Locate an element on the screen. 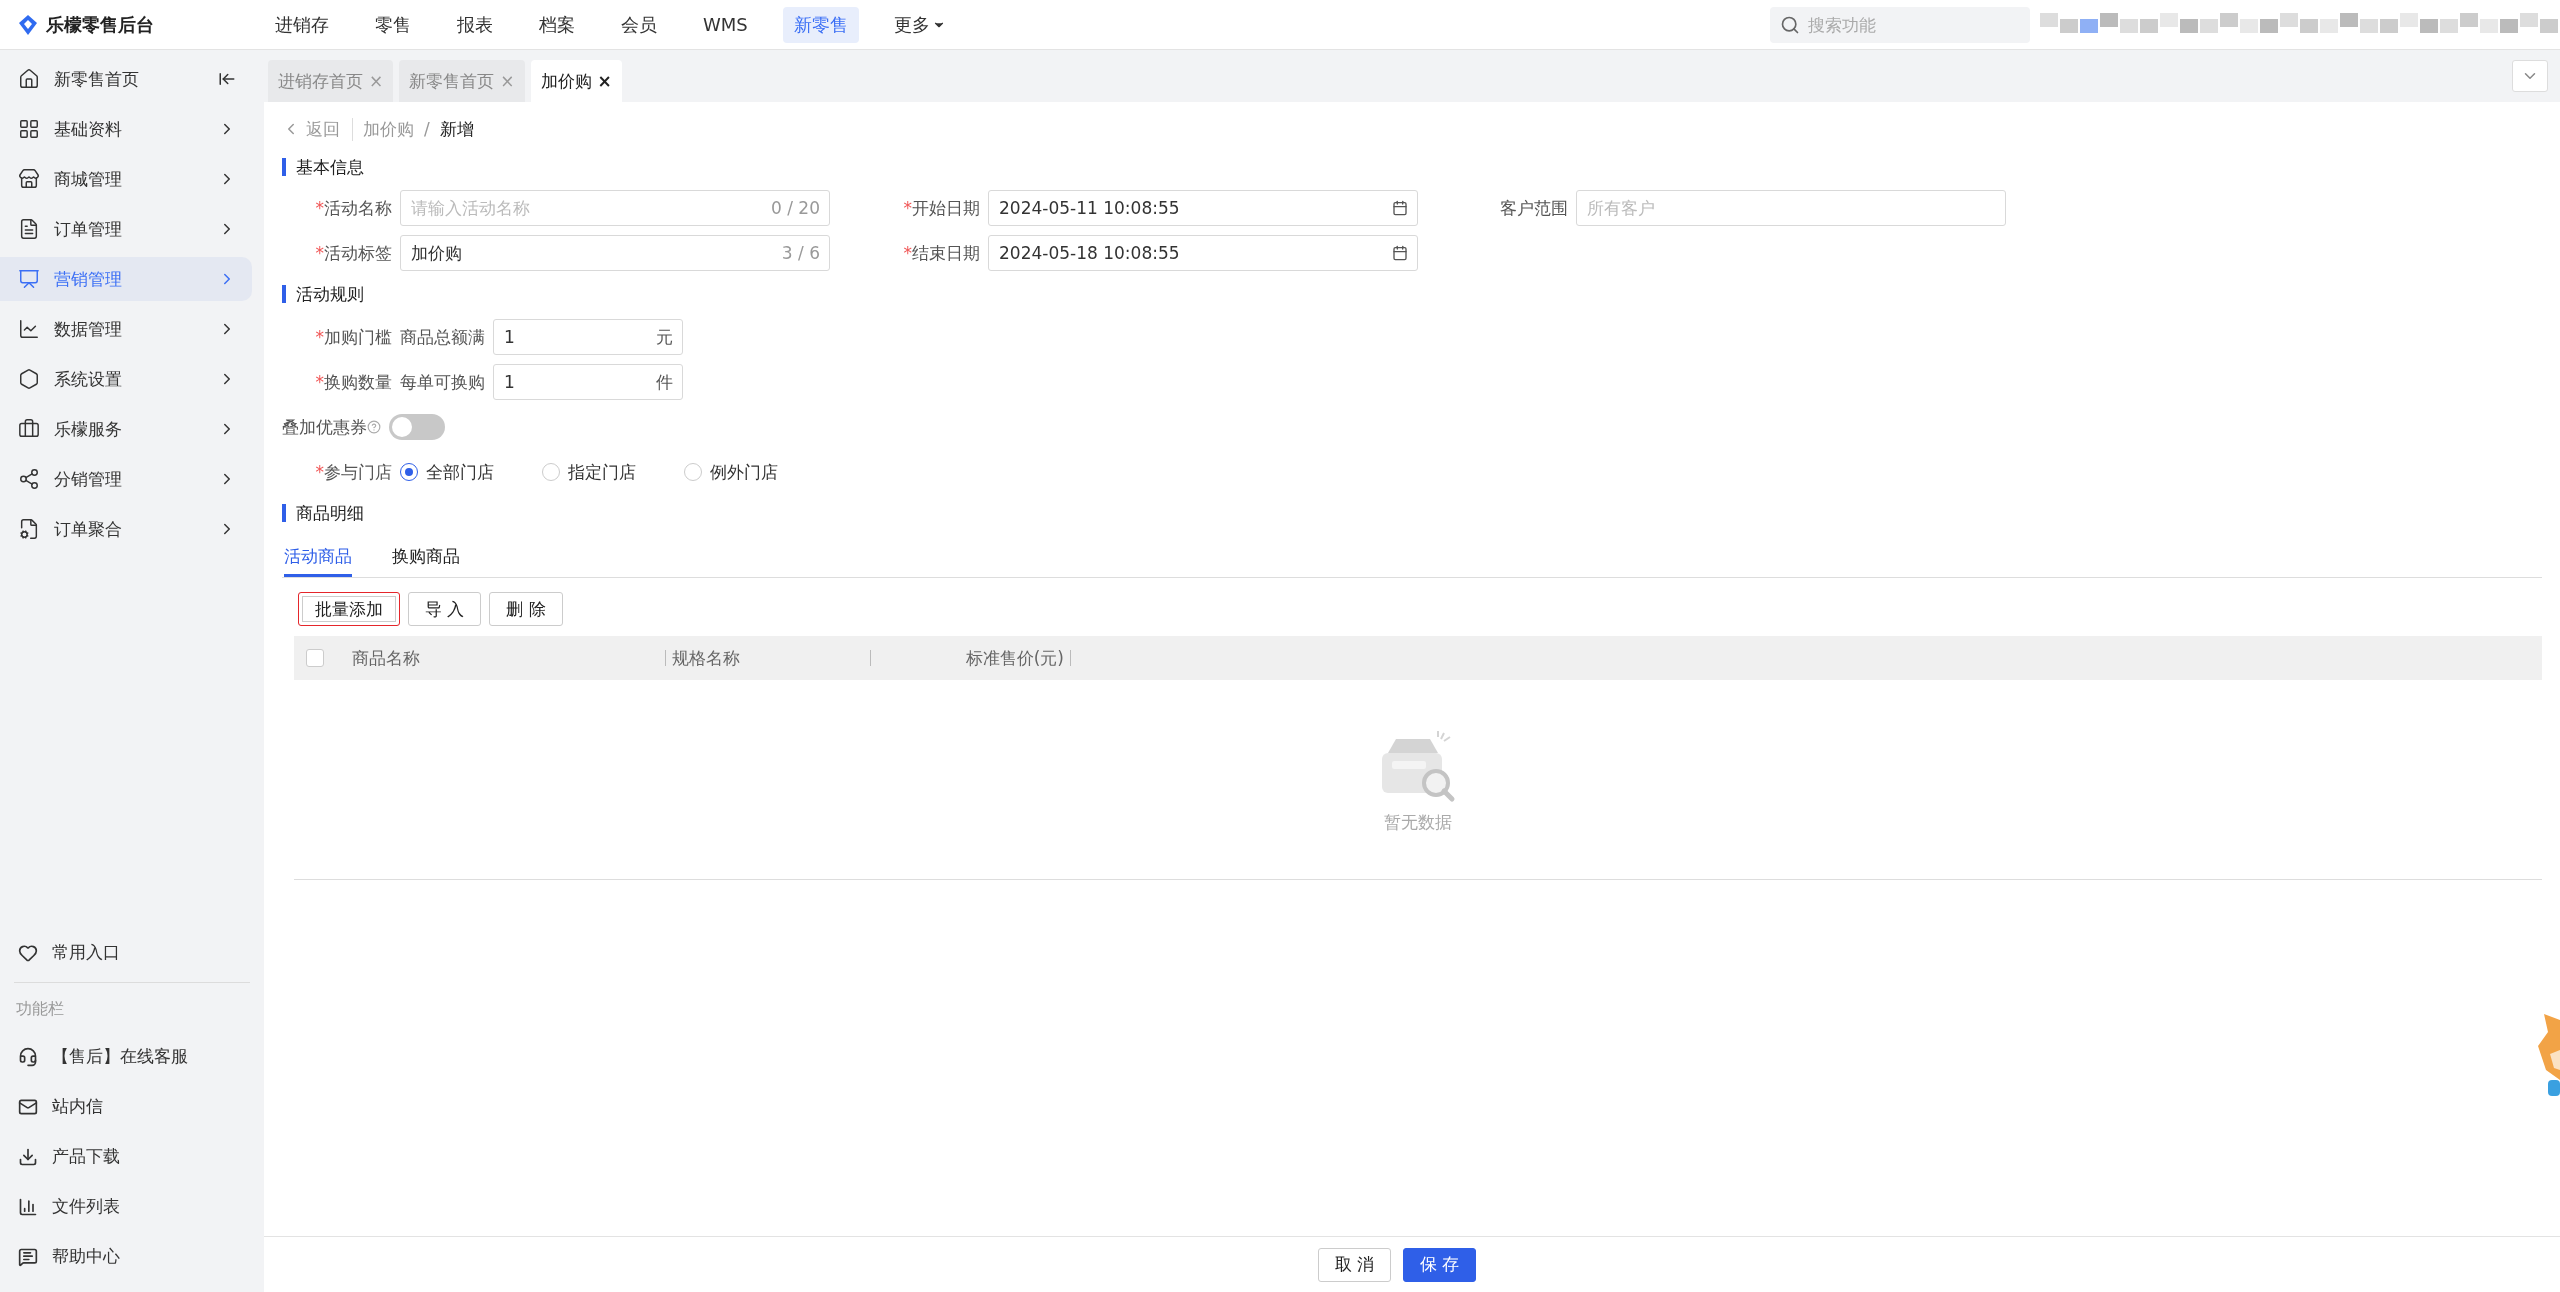 The width and height of the screenshot is (2560, 1292). nav-tab: 会员 is located at coordinates (639, 24).